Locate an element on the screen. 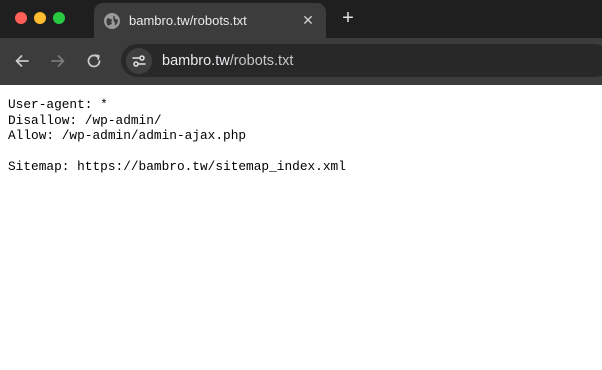  close-window-button is located at coordinates (21, 18).